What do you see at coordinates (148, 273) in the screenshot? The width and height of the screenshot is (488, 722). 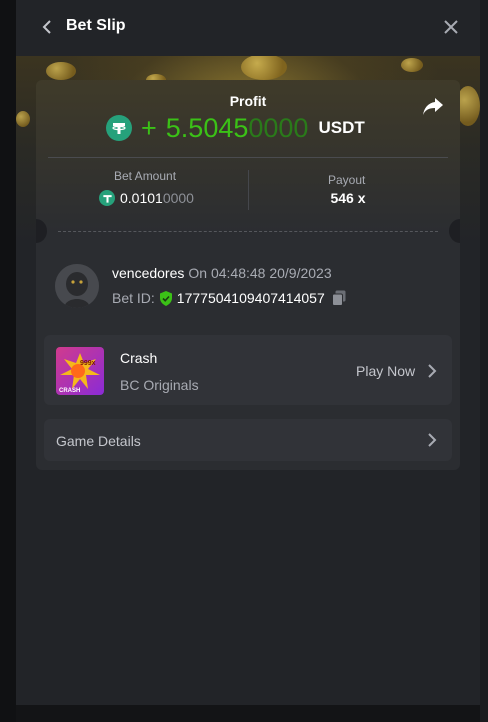 I see `username: vencedores` at bounding box center [148, 273].